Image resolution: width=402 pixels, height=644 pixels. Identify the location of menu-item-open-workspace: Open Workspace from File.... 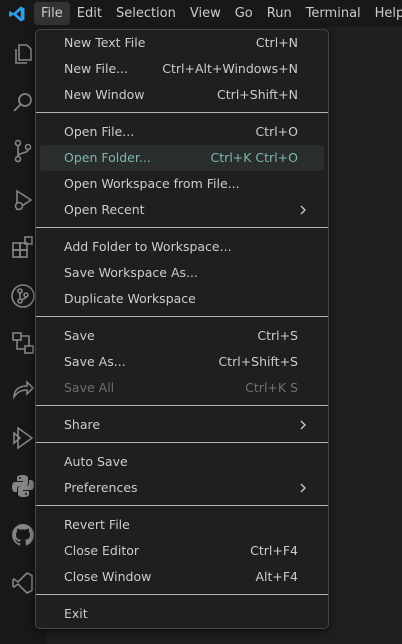
(182, 184).